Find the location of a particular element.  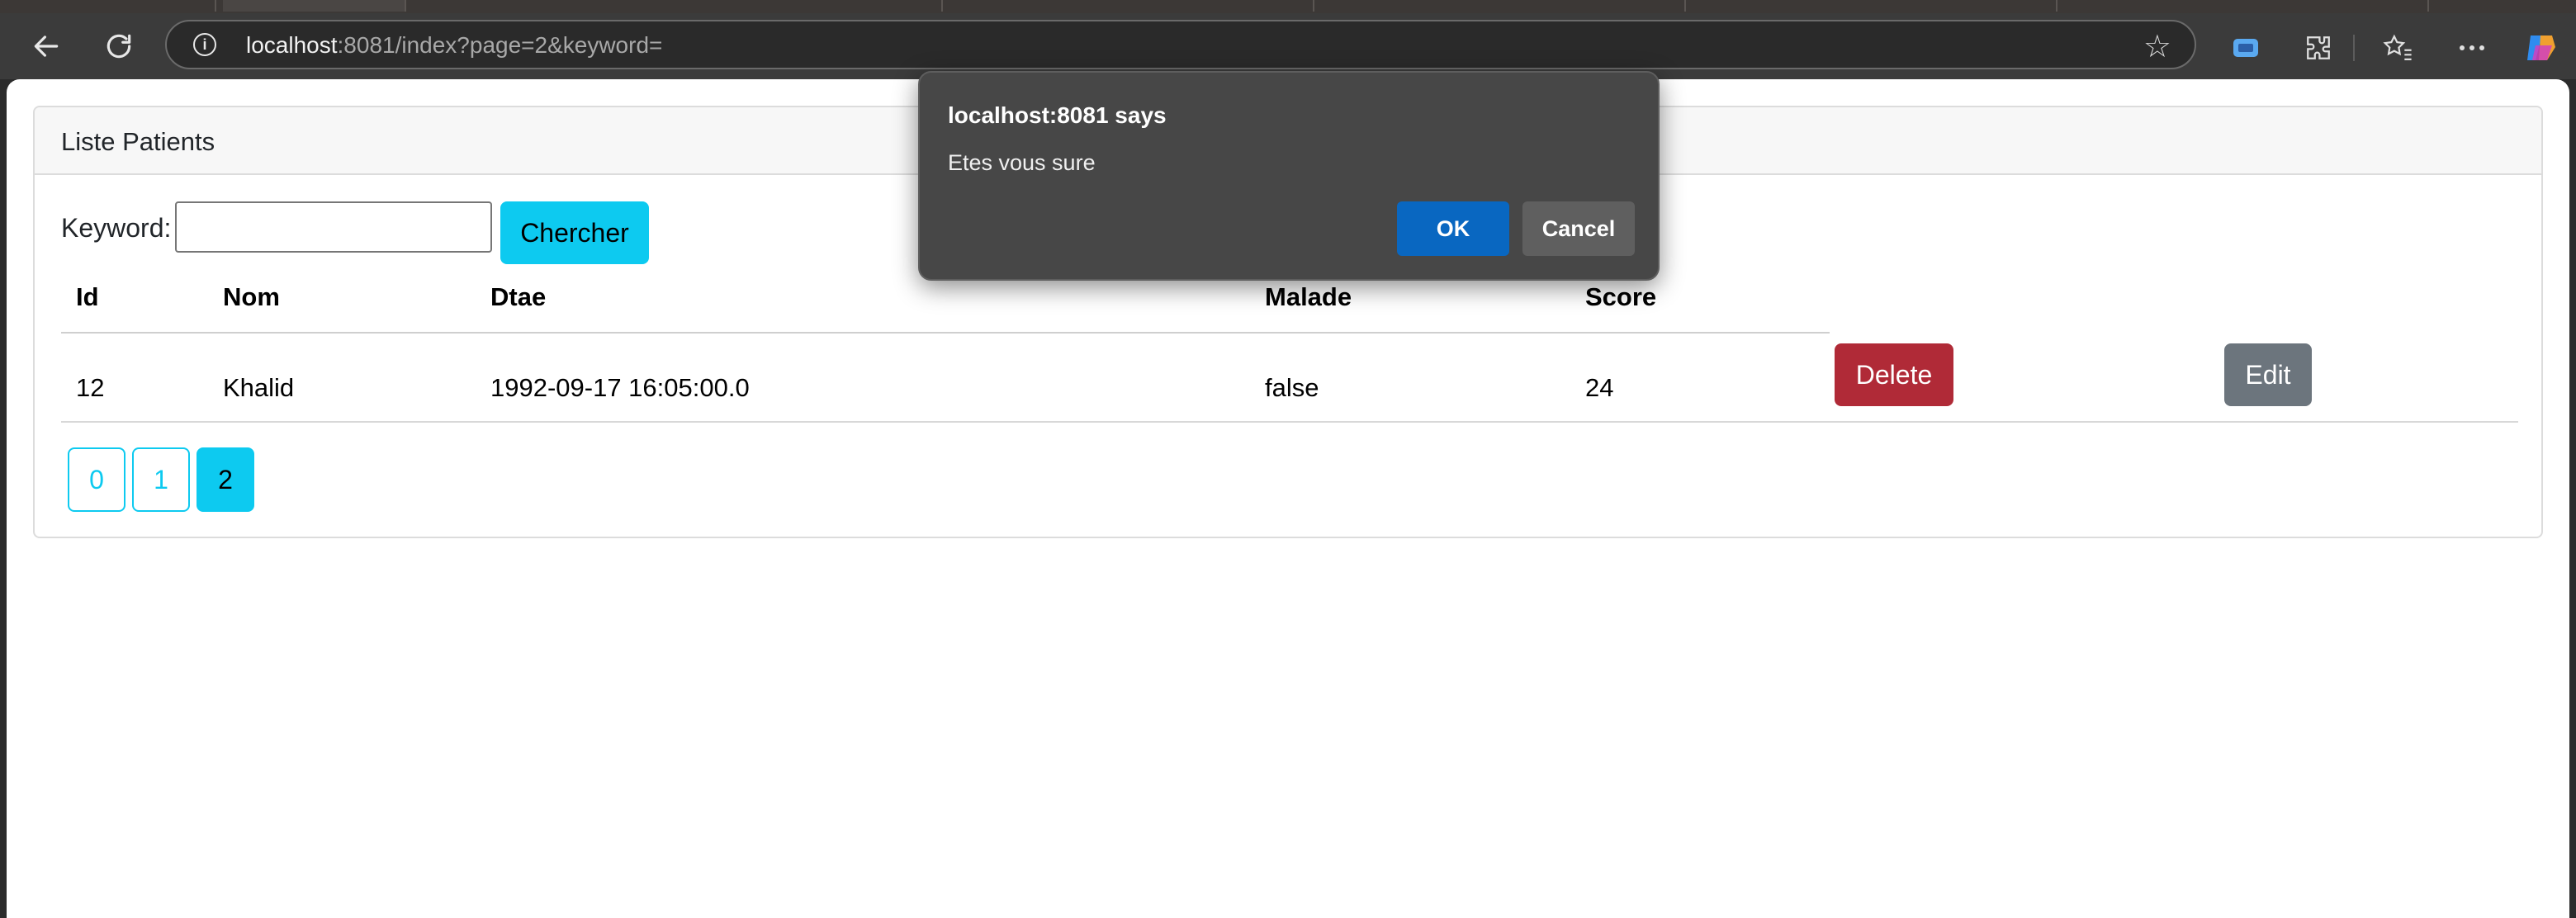

cell-nom: Khalid is located at coordinates (259, 388).